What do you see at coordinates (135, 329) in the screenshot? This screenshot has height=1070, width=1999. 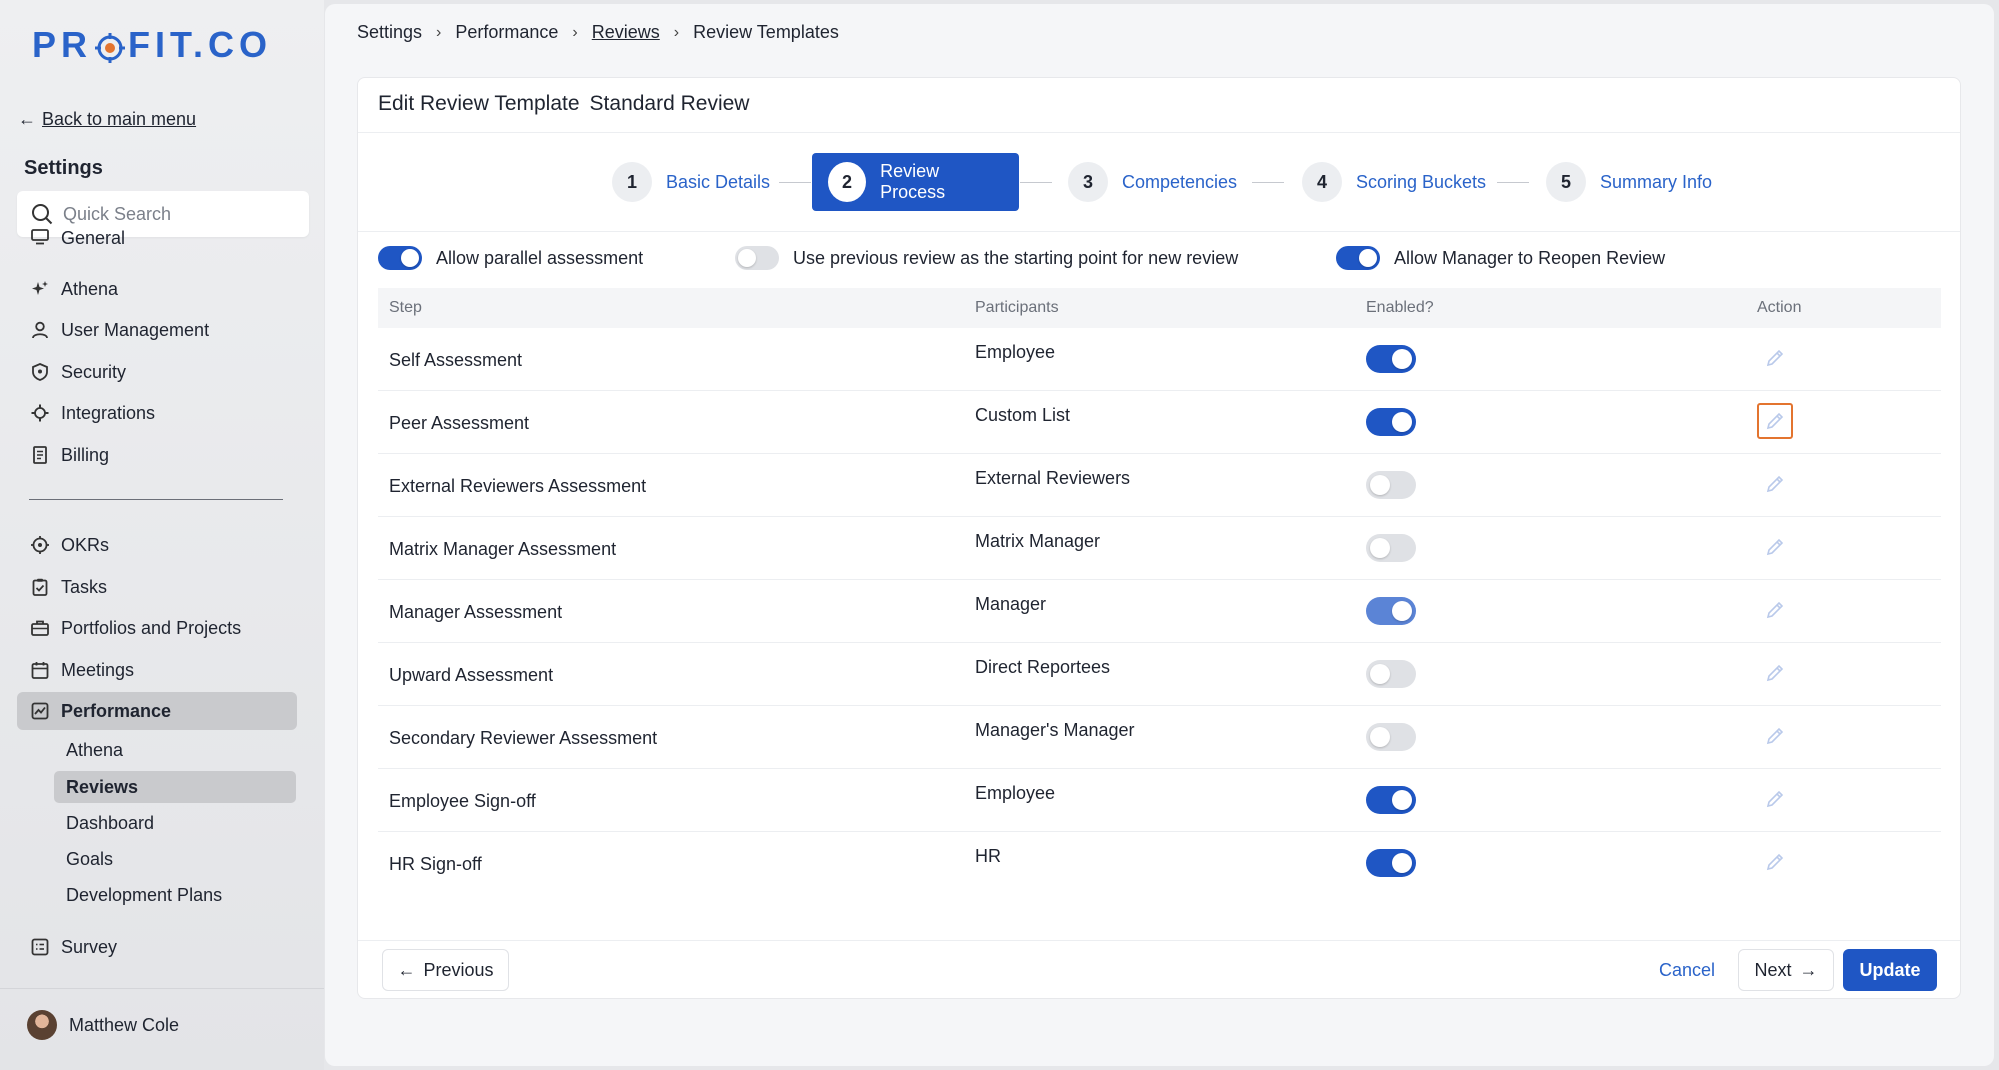 I see `sidebar-item-label: User Management` at bounding box center [135, 329].